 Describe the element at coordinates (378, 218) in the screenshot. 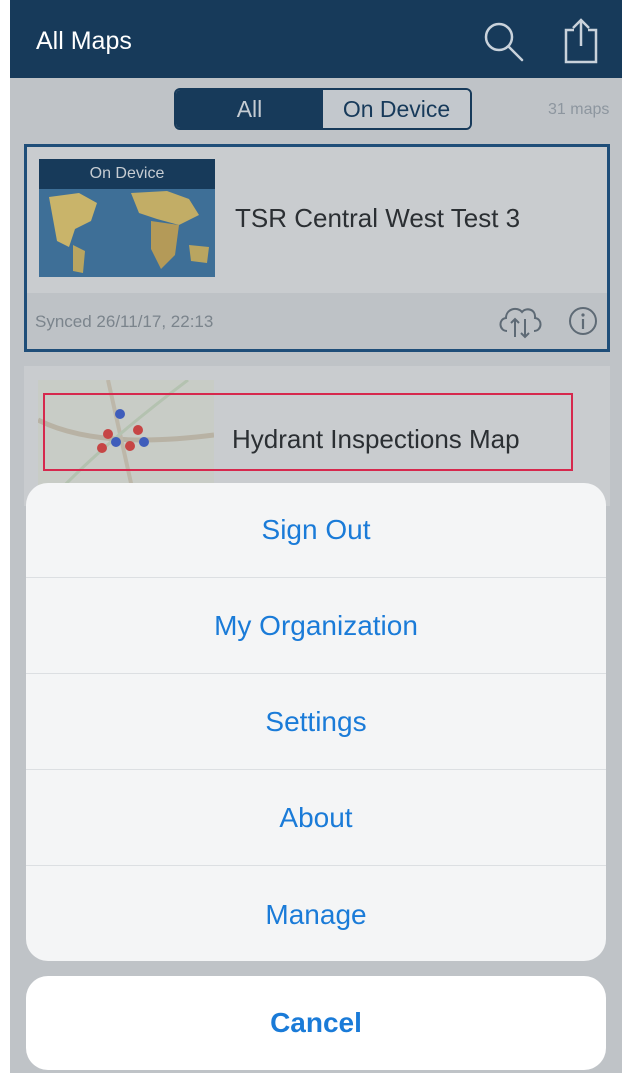

I see `map-title: TSR Central West Test 3` at that location.